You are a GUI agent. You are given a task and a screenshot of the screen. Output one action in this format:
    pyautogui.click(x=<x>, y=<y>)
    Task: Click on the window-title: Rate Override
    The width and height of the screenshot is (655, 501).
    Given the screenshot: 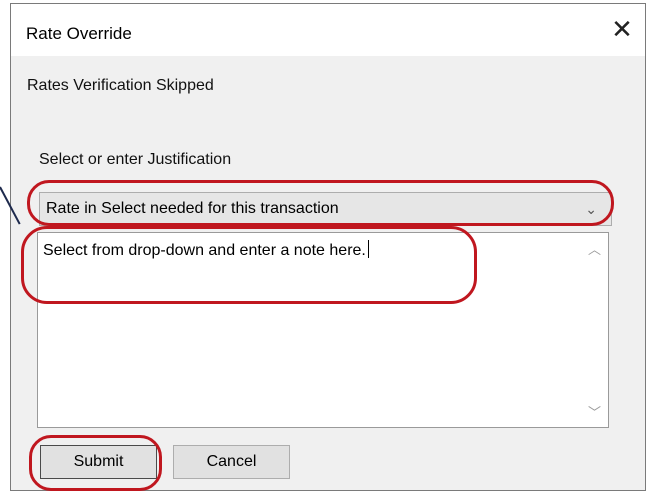 What is the action you would take?
    pyautogui.click(x=79, y=33)
    